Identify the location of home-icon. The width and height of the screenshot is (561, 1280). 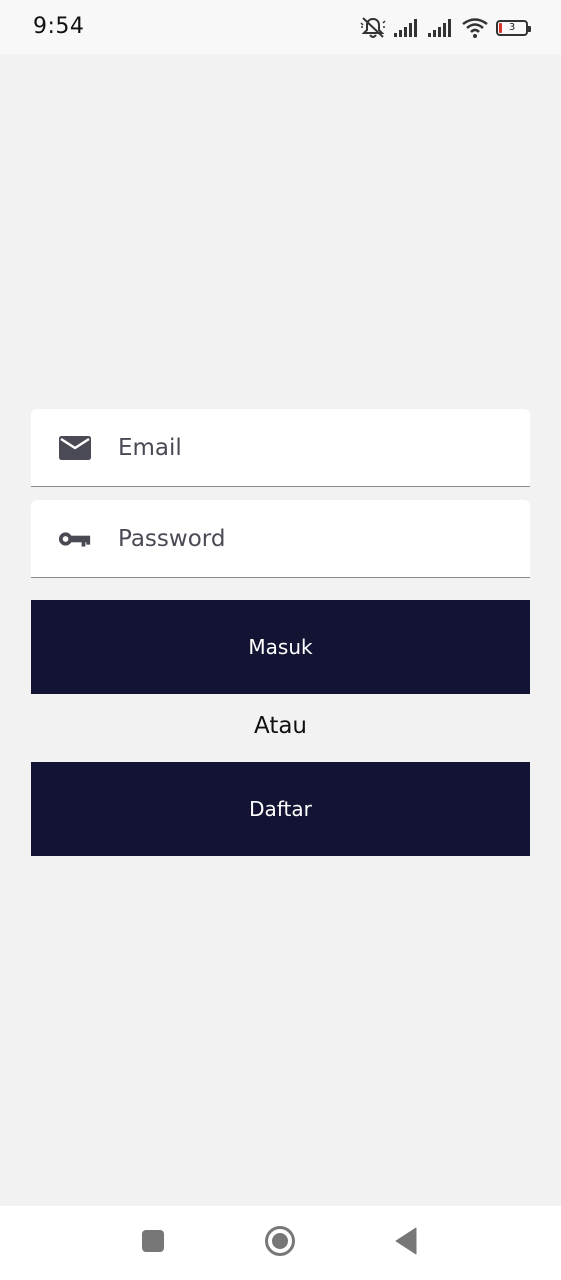
(280, 1243).